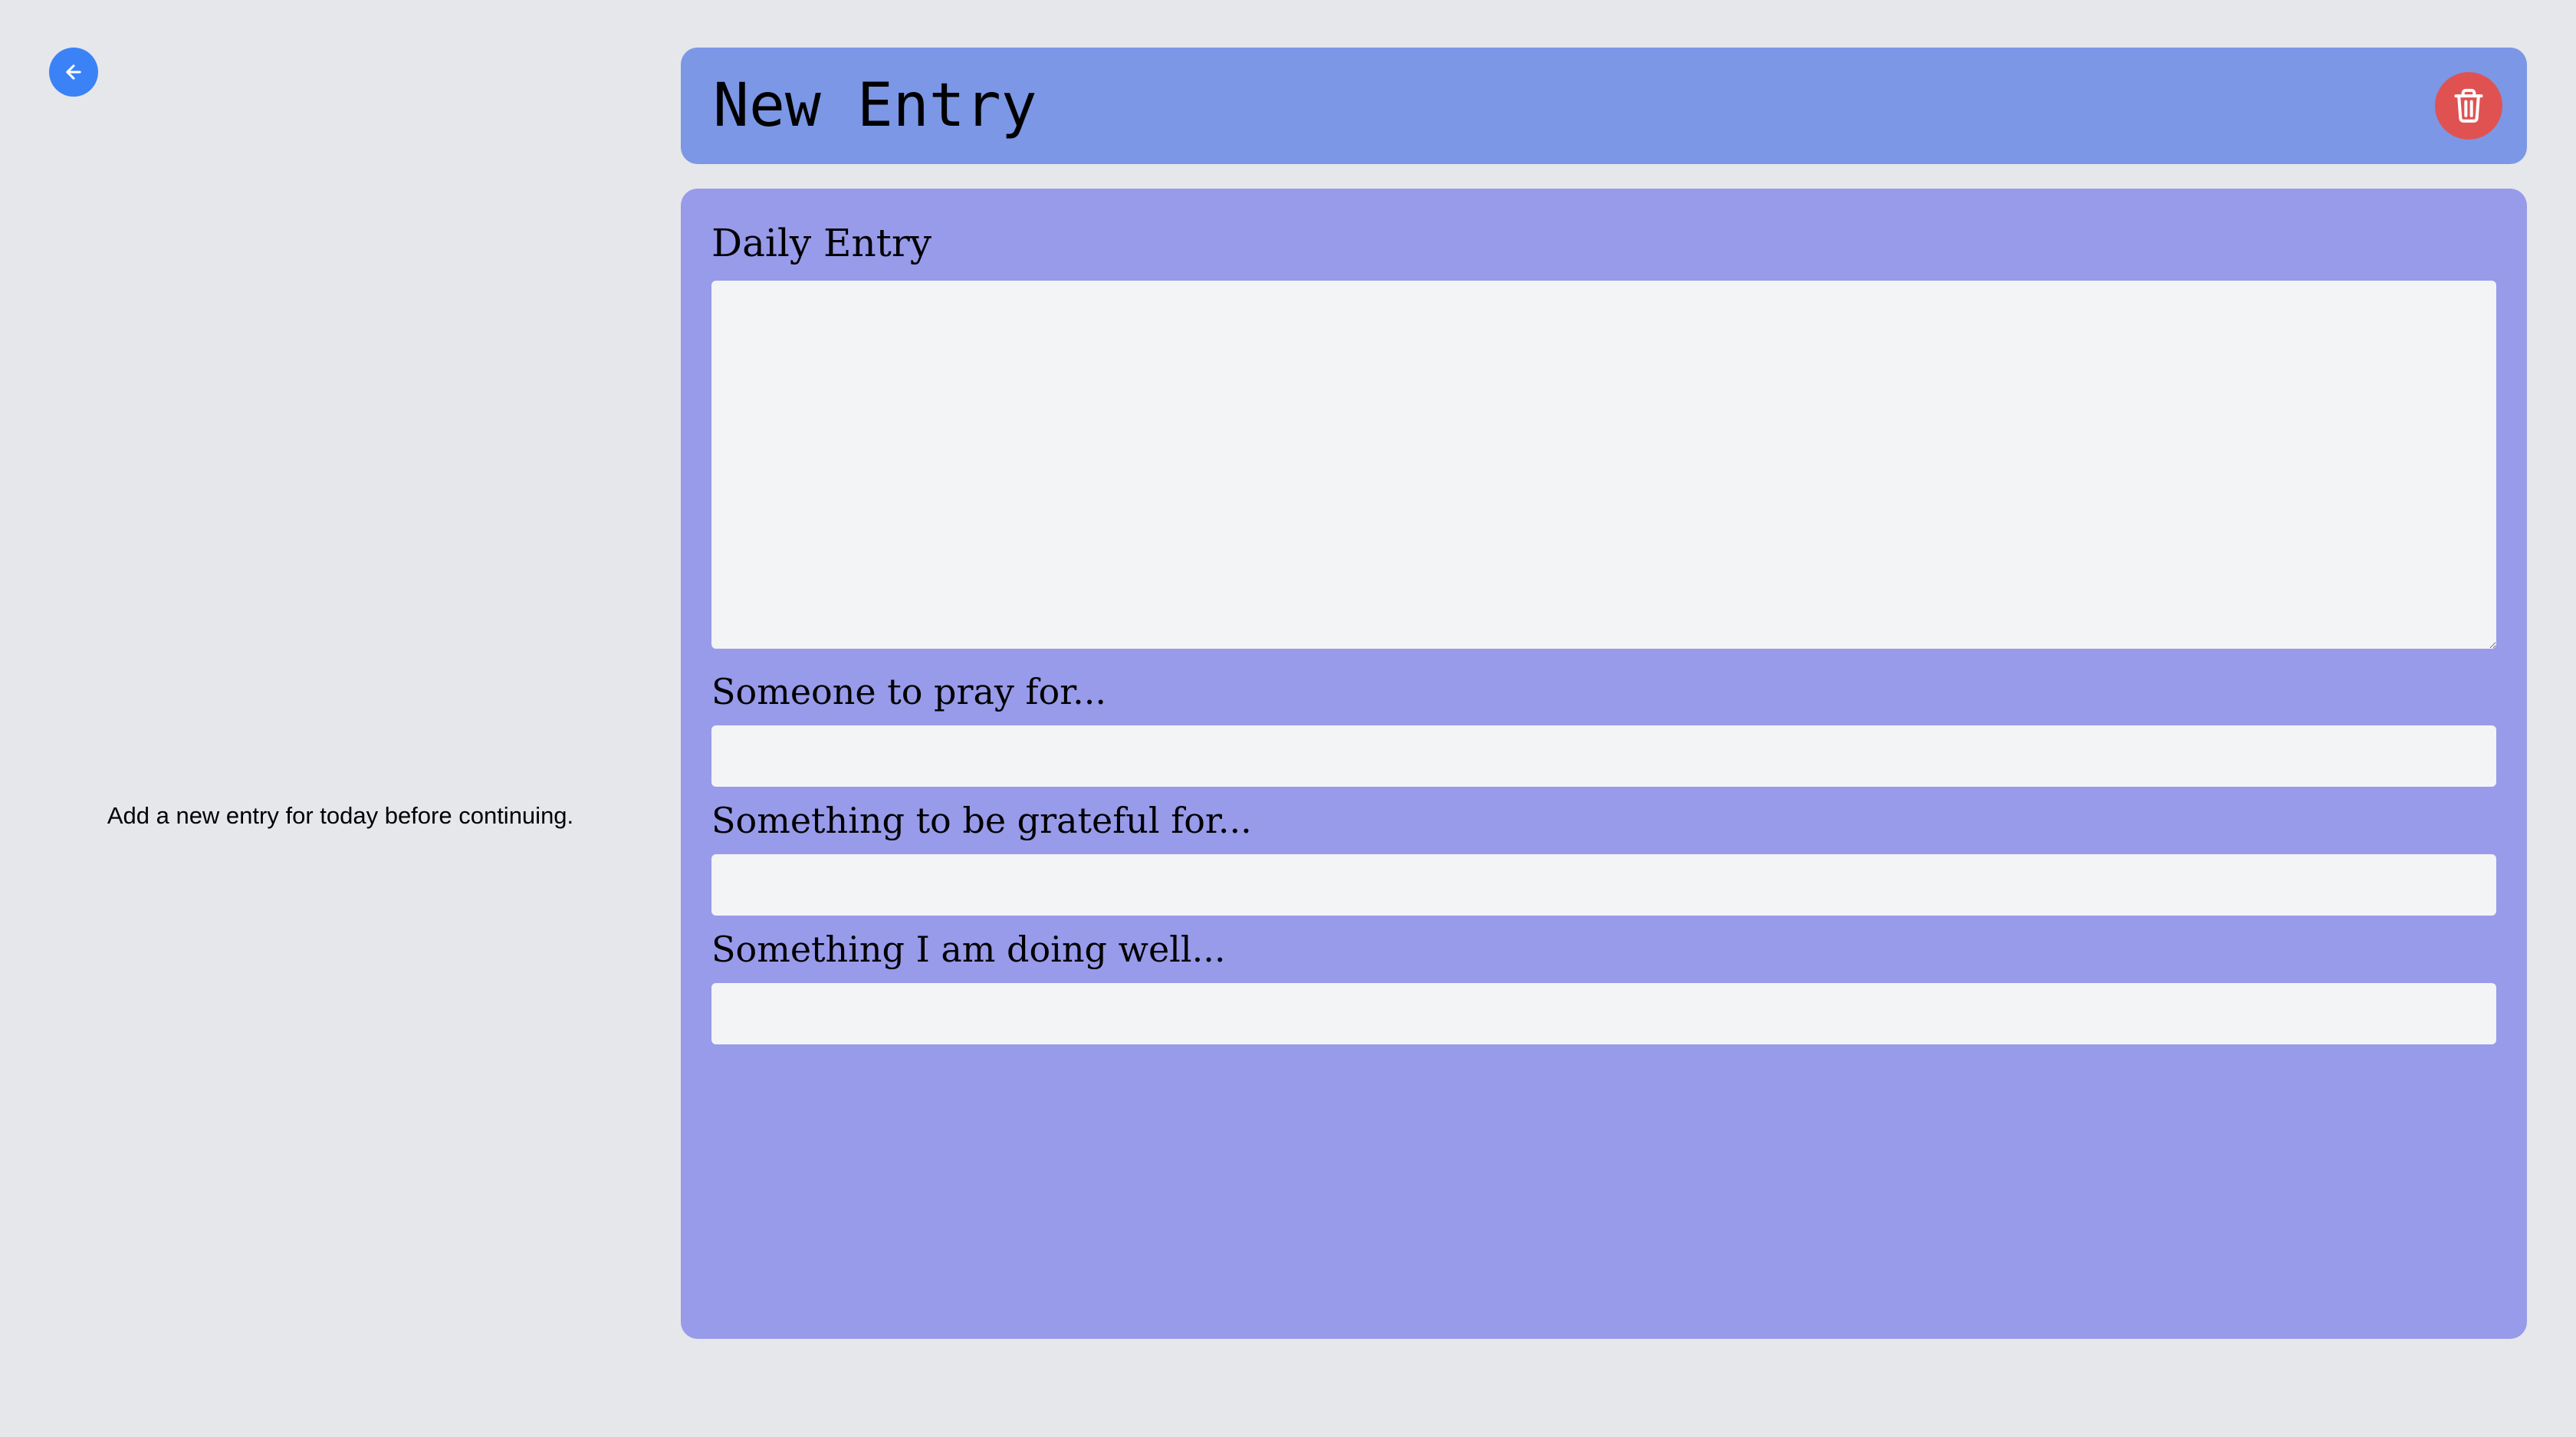 The image size is (2576, 1437). Describe the element at coordinates (875, 105) in the screenshot. I see `page-title: New Entry` at that location.